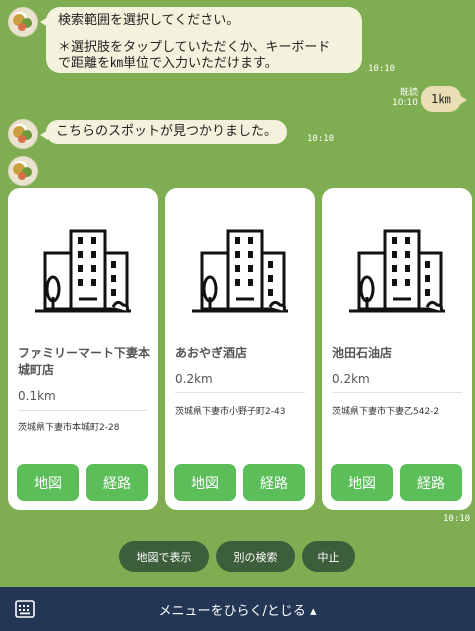 Image resolution: width=475 pixels, height=631 pixels. I want to click on message-line: で距離を㎞単位で入力いただけます。, so click(168, 63).